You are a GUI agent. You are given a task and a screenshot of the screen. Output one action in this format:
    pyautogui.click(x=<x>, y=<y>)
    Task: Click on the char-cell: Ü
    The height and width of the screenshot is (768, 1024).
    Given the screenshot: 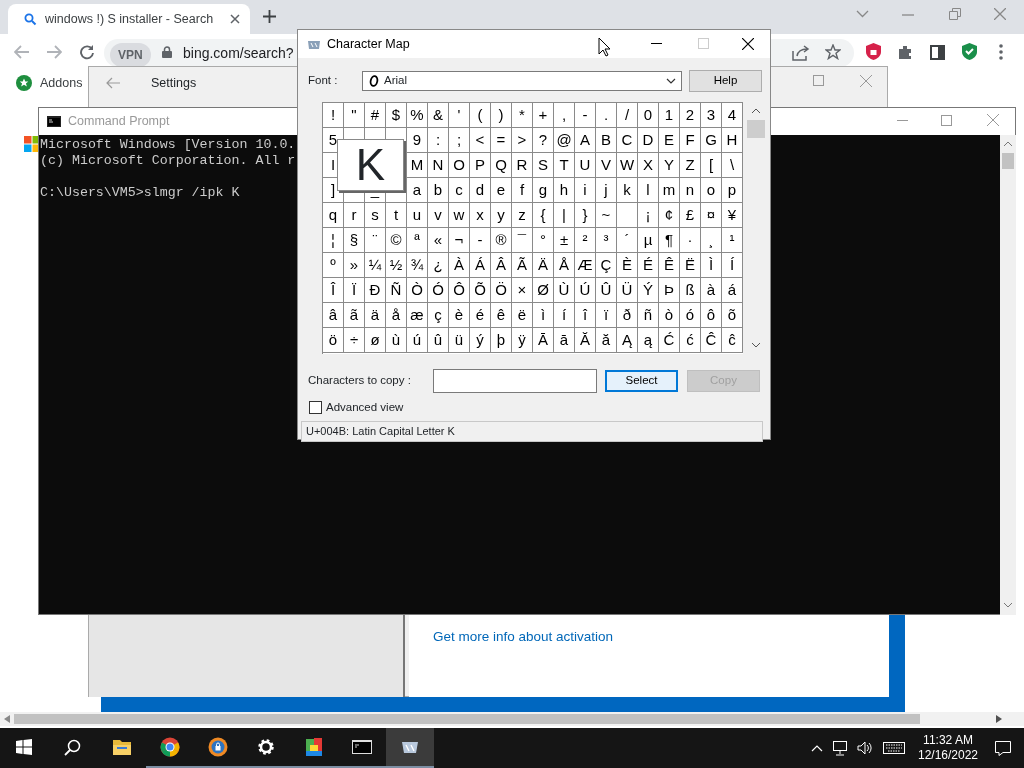 What is the action you would take?
    pyautogui.click(x=627, y=290)
    